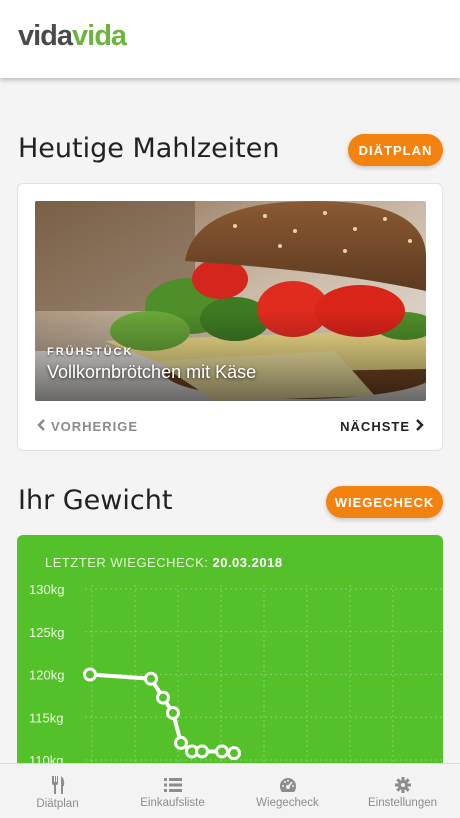 The image size is (460, 818). Describe the element at coordinates (395, 150) in the screenshot. I see `diaetplan-button: DIÄTPLAN` at that location.